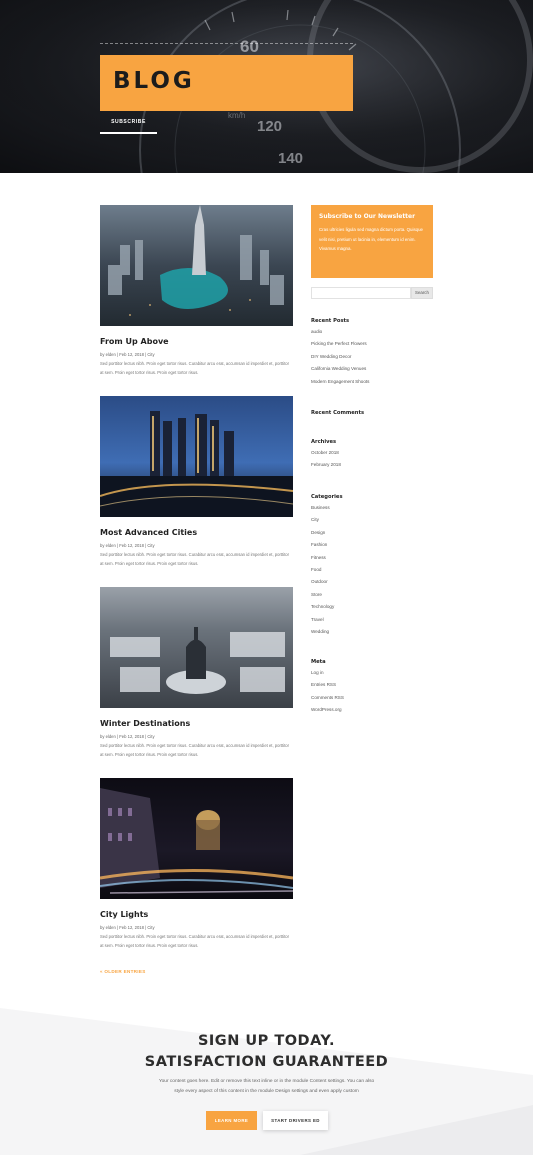 The height and width of the screenshot is (1155, 533). Describe the element at coordinates (196, 265) in the screenshot. I see `post-thumbnail-aerial-city` at that location.